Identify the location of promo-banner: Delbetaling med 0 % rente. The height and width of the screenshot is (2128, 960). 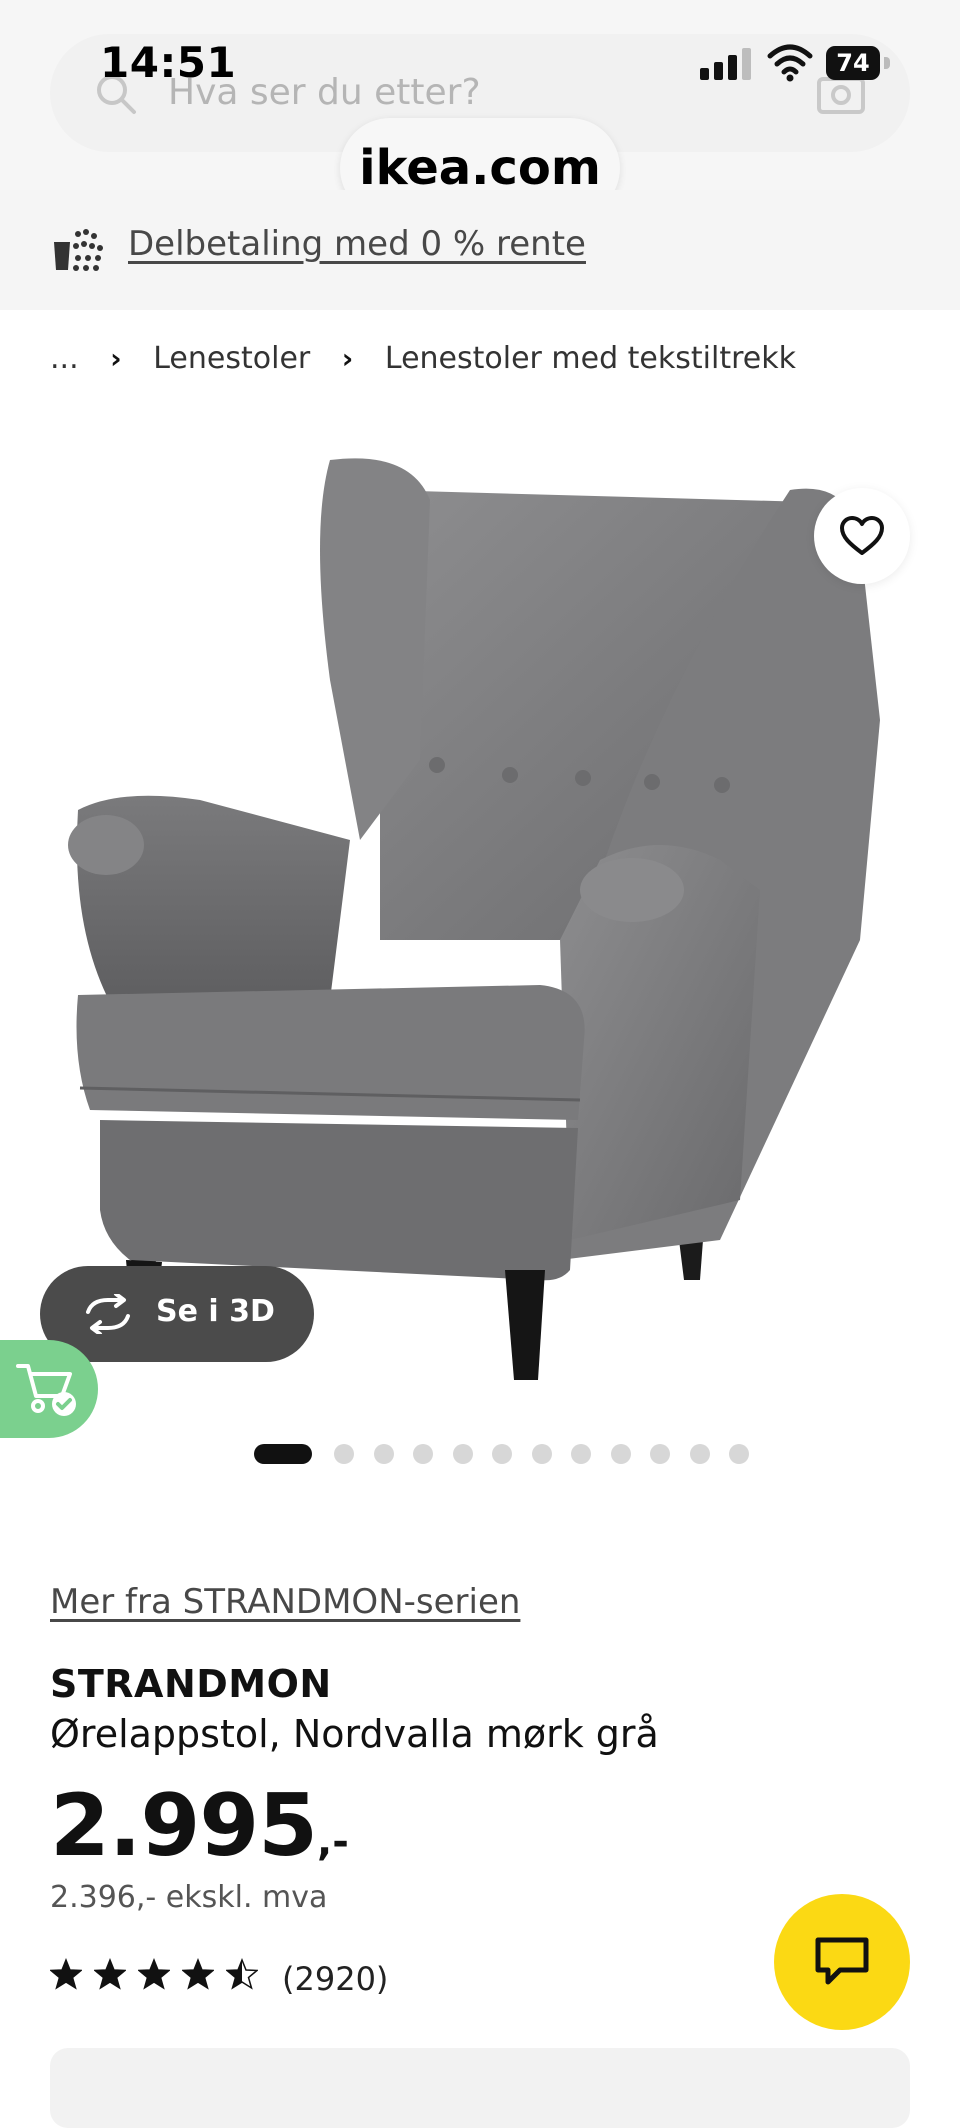
(480, 250).